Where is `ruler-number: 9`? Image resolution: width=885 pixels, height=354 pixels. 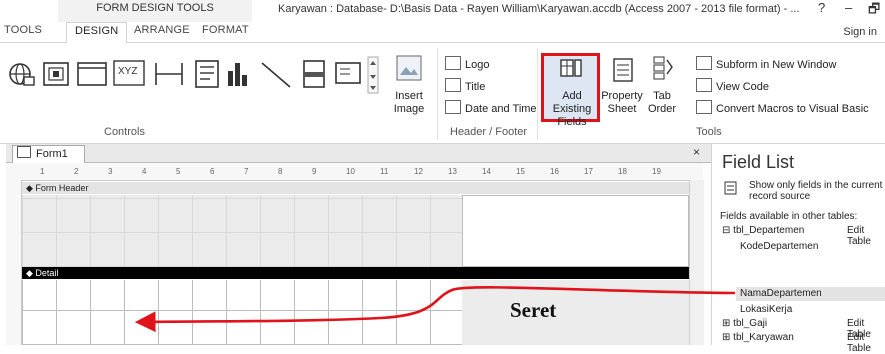
ruler-number: 9 is located at coordinates (314, 171).